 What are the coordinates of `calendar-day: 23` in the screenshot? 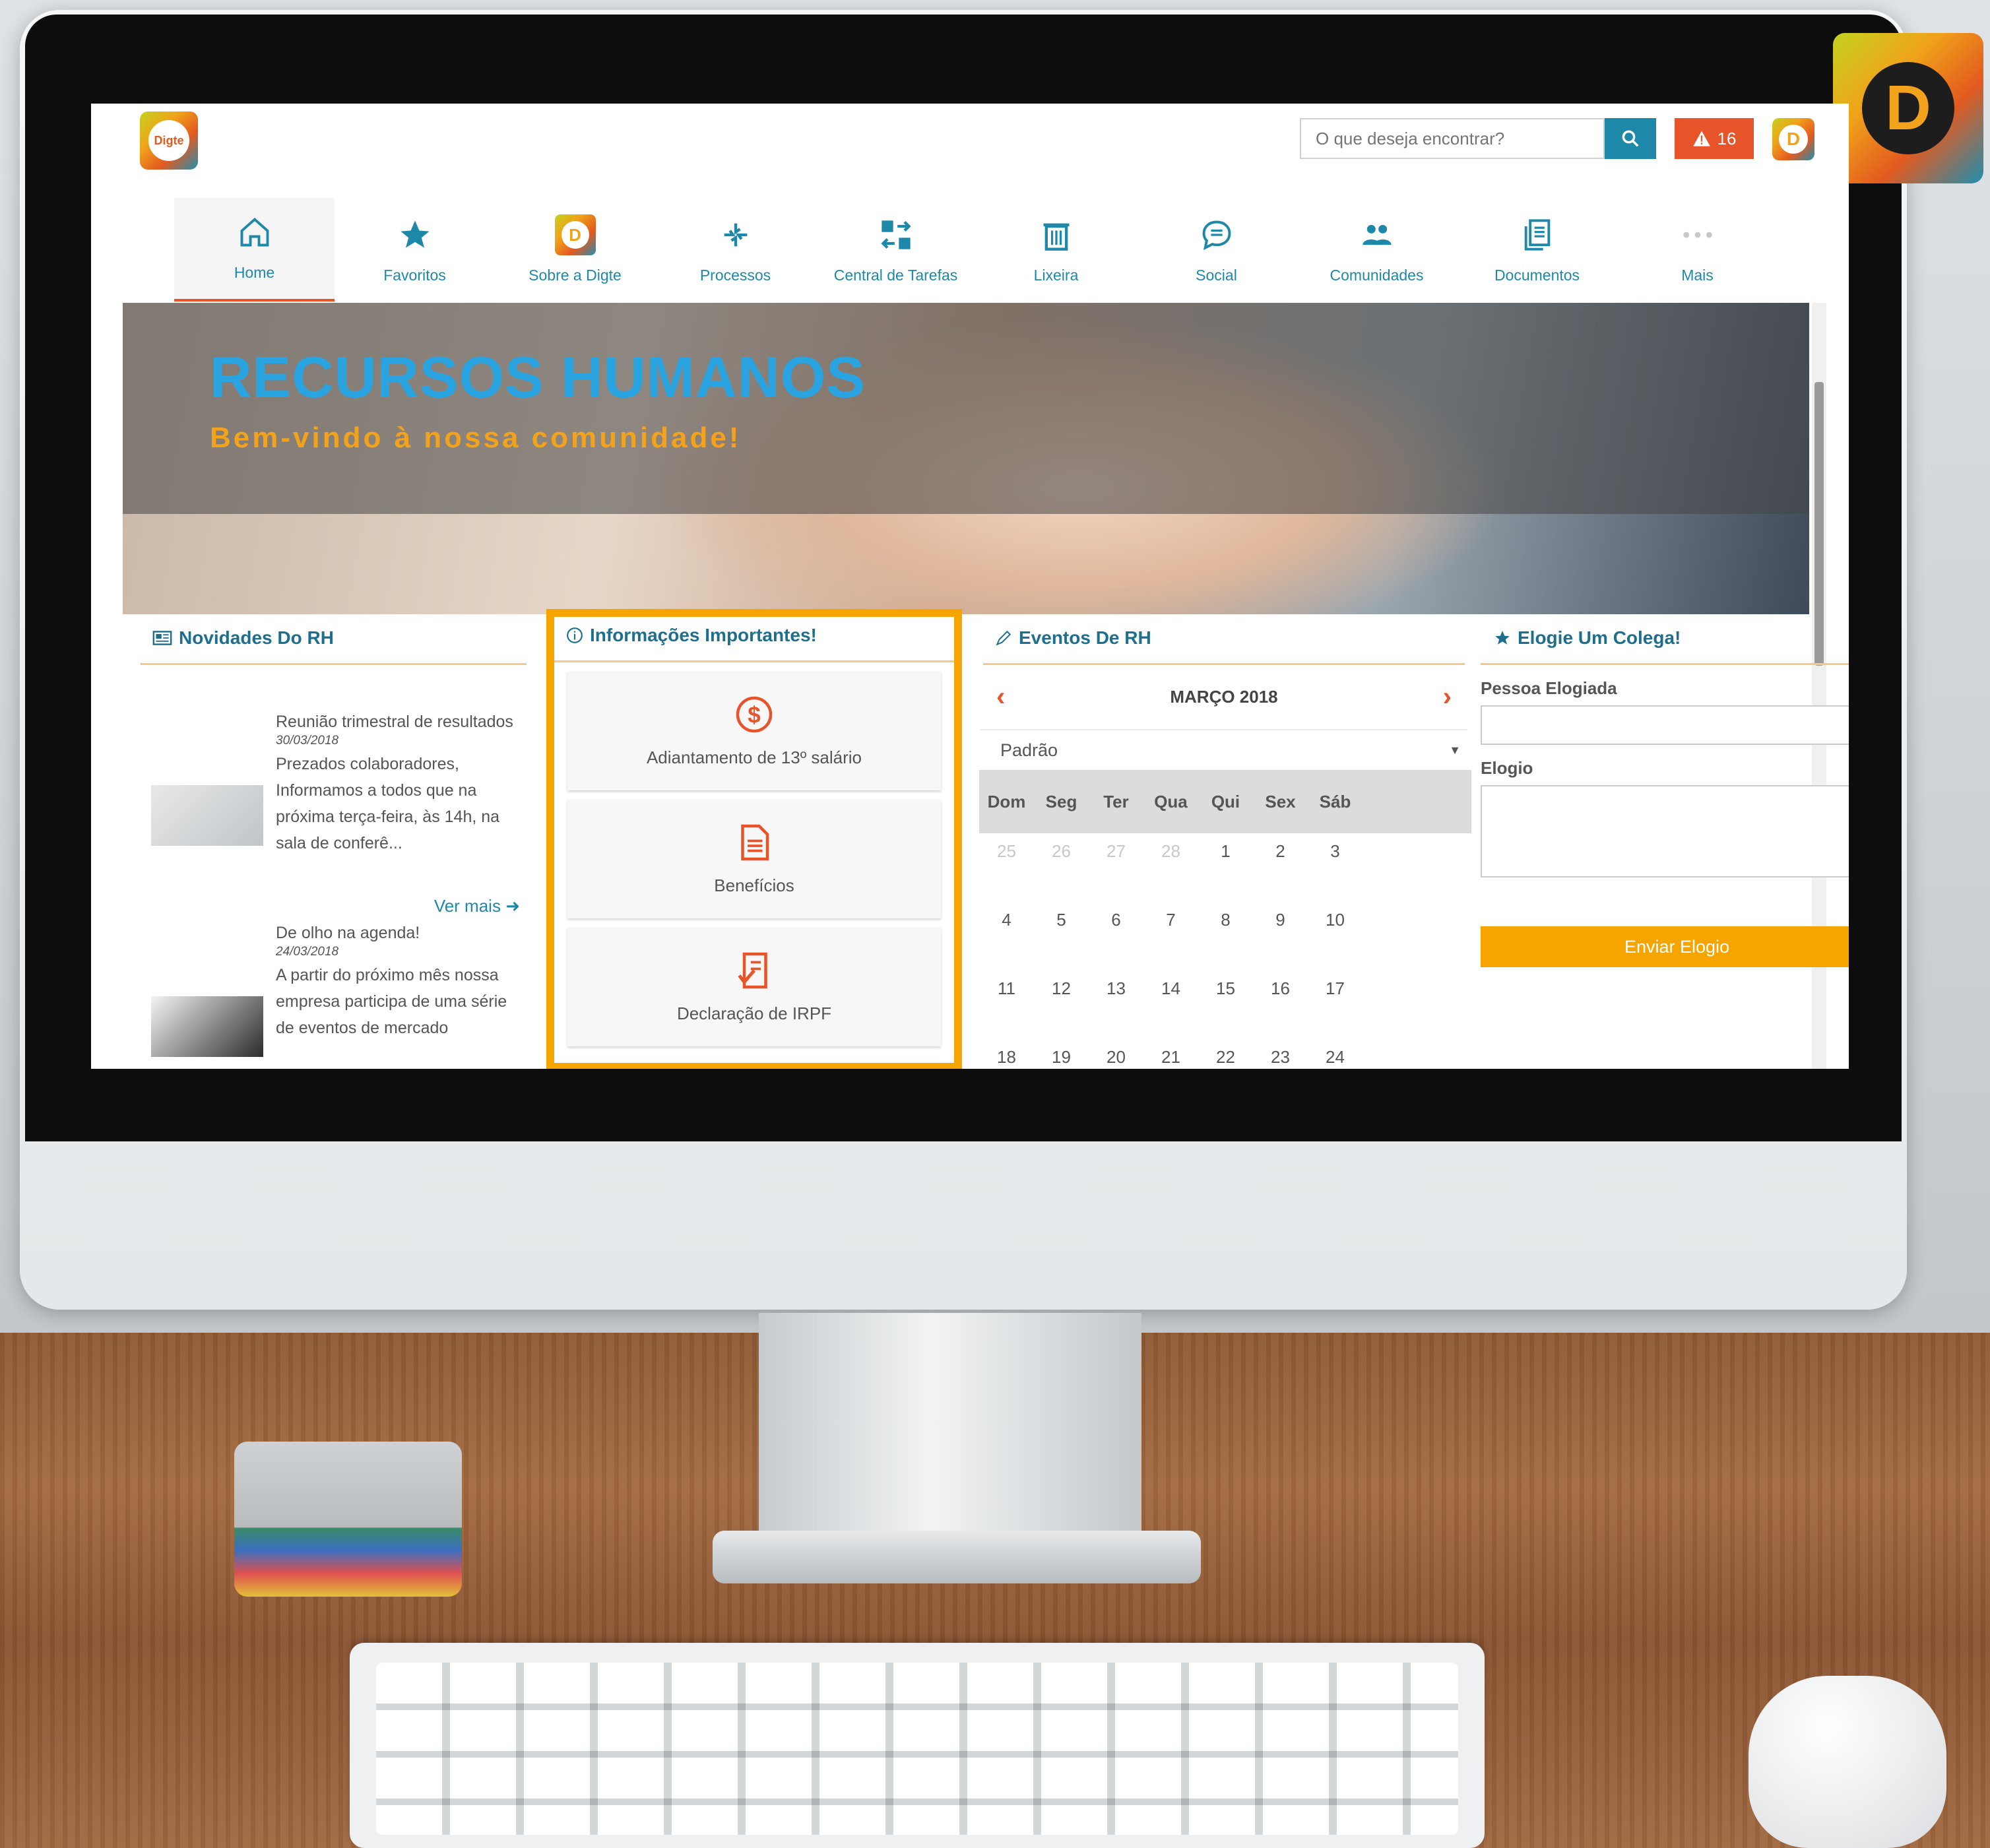 It's located at (1281, 1054).